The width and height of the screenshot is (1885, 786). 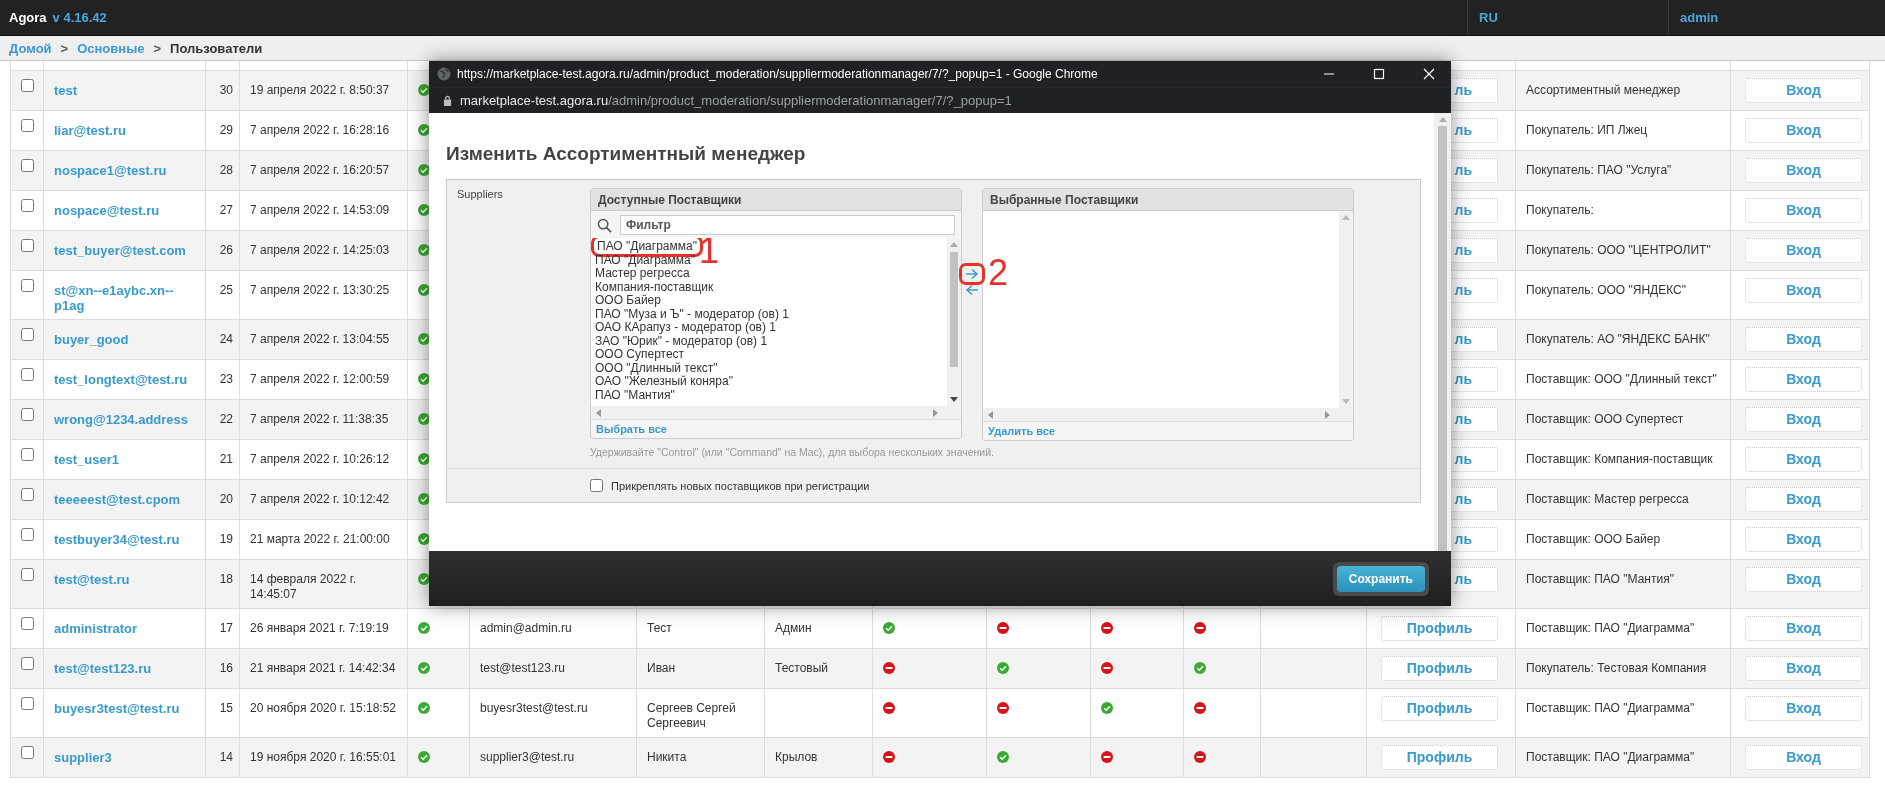 What do you see at coordinates (320, 338) in the screenshot?
I see `date-text: 7 апреля 2022 г. 13:04:55` at bounding box center [320, 338].